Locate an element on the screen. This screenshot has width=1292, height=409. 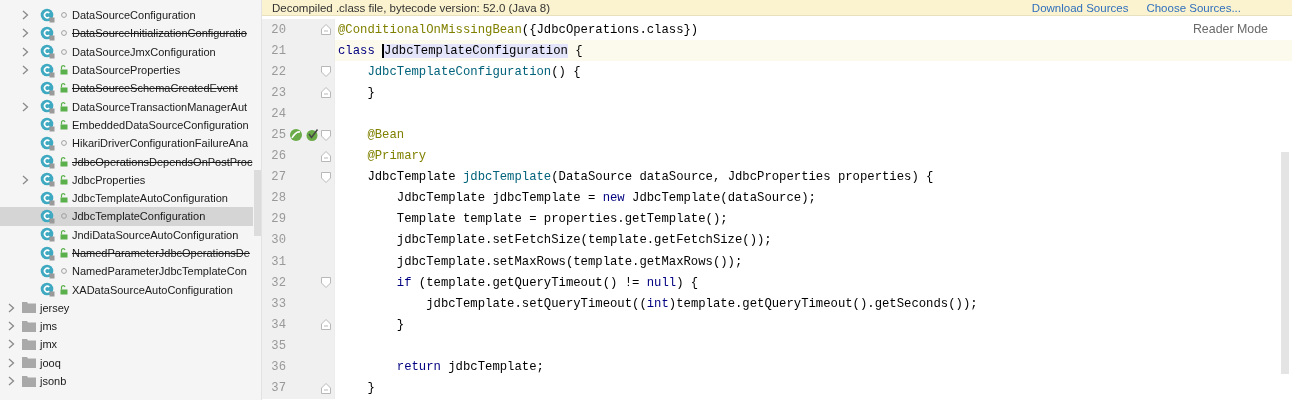
banner-message: Decompiled .class file, bytecode version: 52.0 (Java 8) is located at coordinates (411, 8).